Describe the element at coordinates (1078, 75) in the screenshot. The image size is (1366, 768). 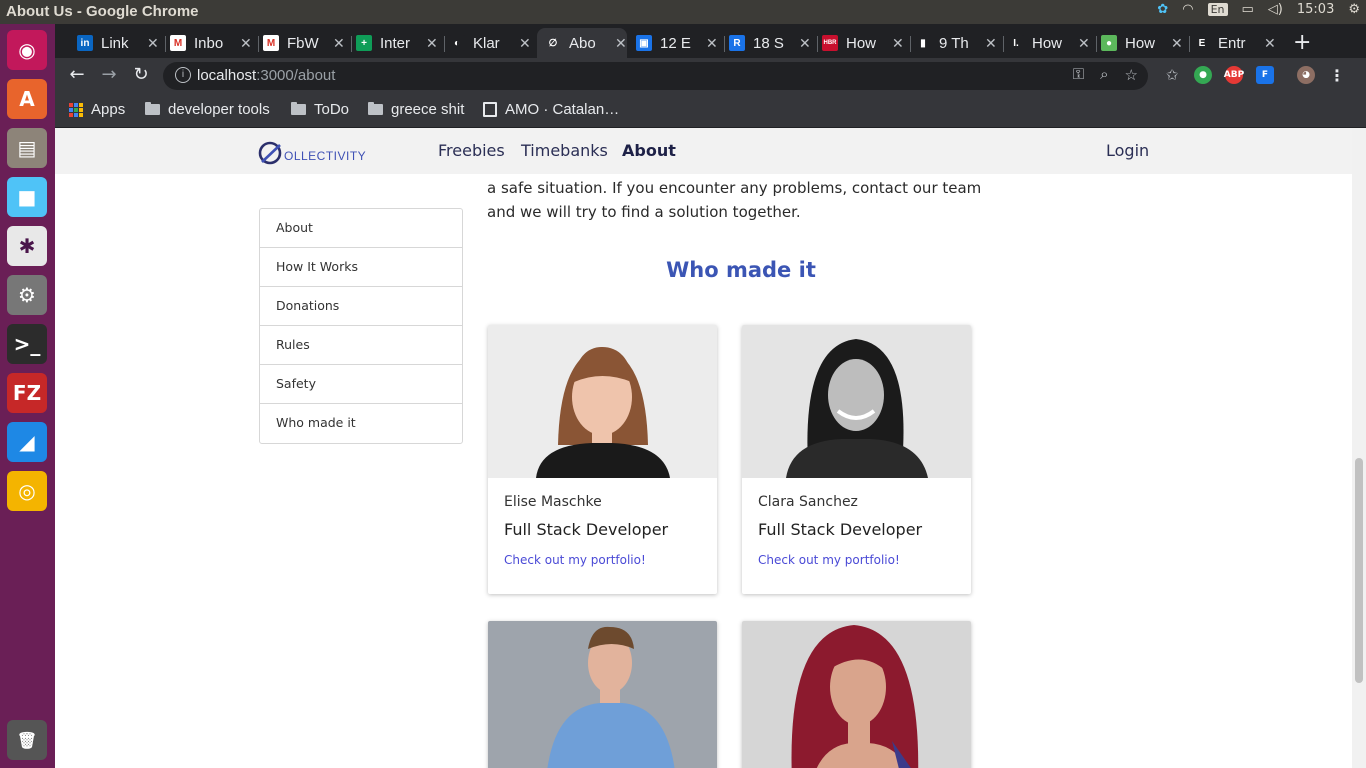
I see `key-icon: ⚿` at that location.